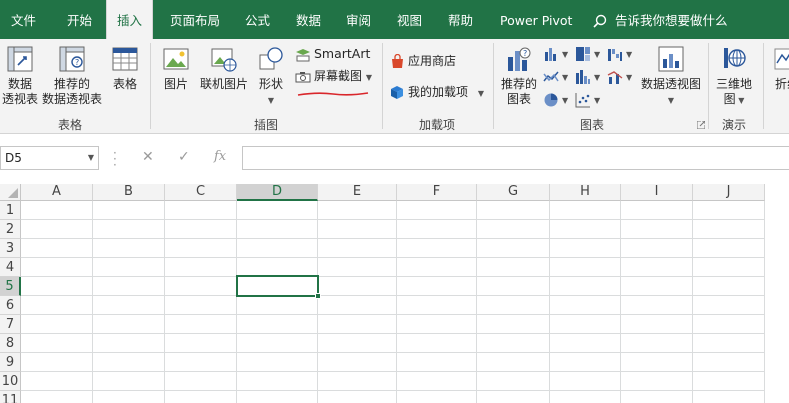 The width and height of the screenshot is (789, 403). Describe the element at coordinates (201, 324) in the screenshot. I see `cell-c7` at that location.